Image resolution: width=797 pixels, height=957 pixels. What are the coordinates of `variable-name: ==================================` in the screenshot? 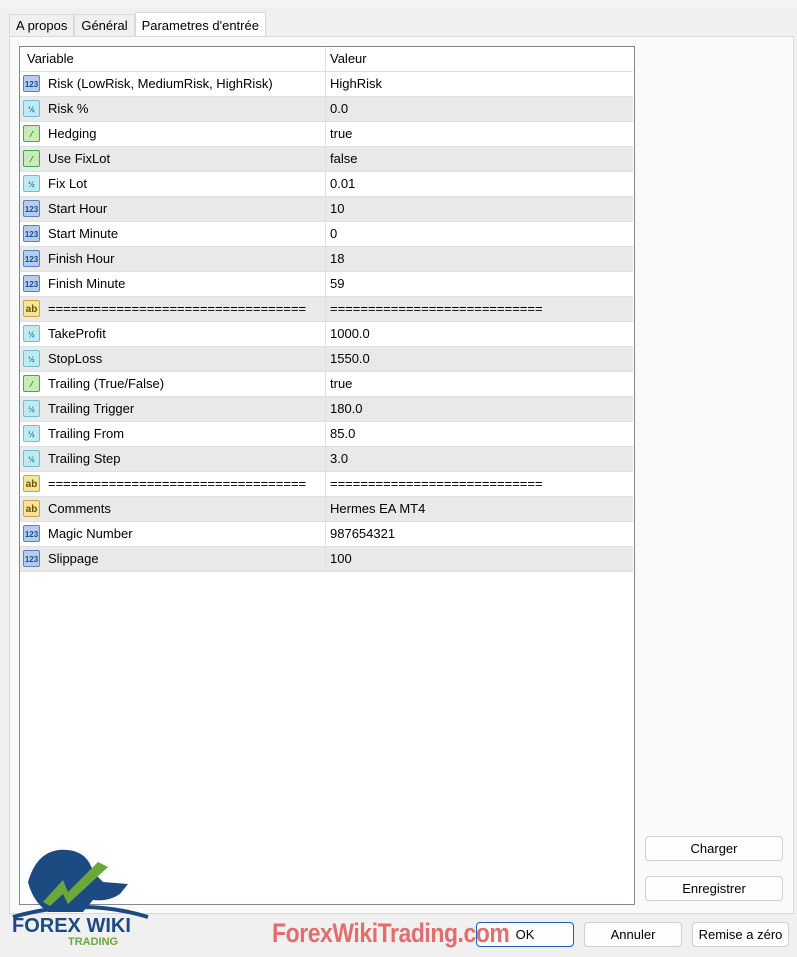 It's located at (177, 483).